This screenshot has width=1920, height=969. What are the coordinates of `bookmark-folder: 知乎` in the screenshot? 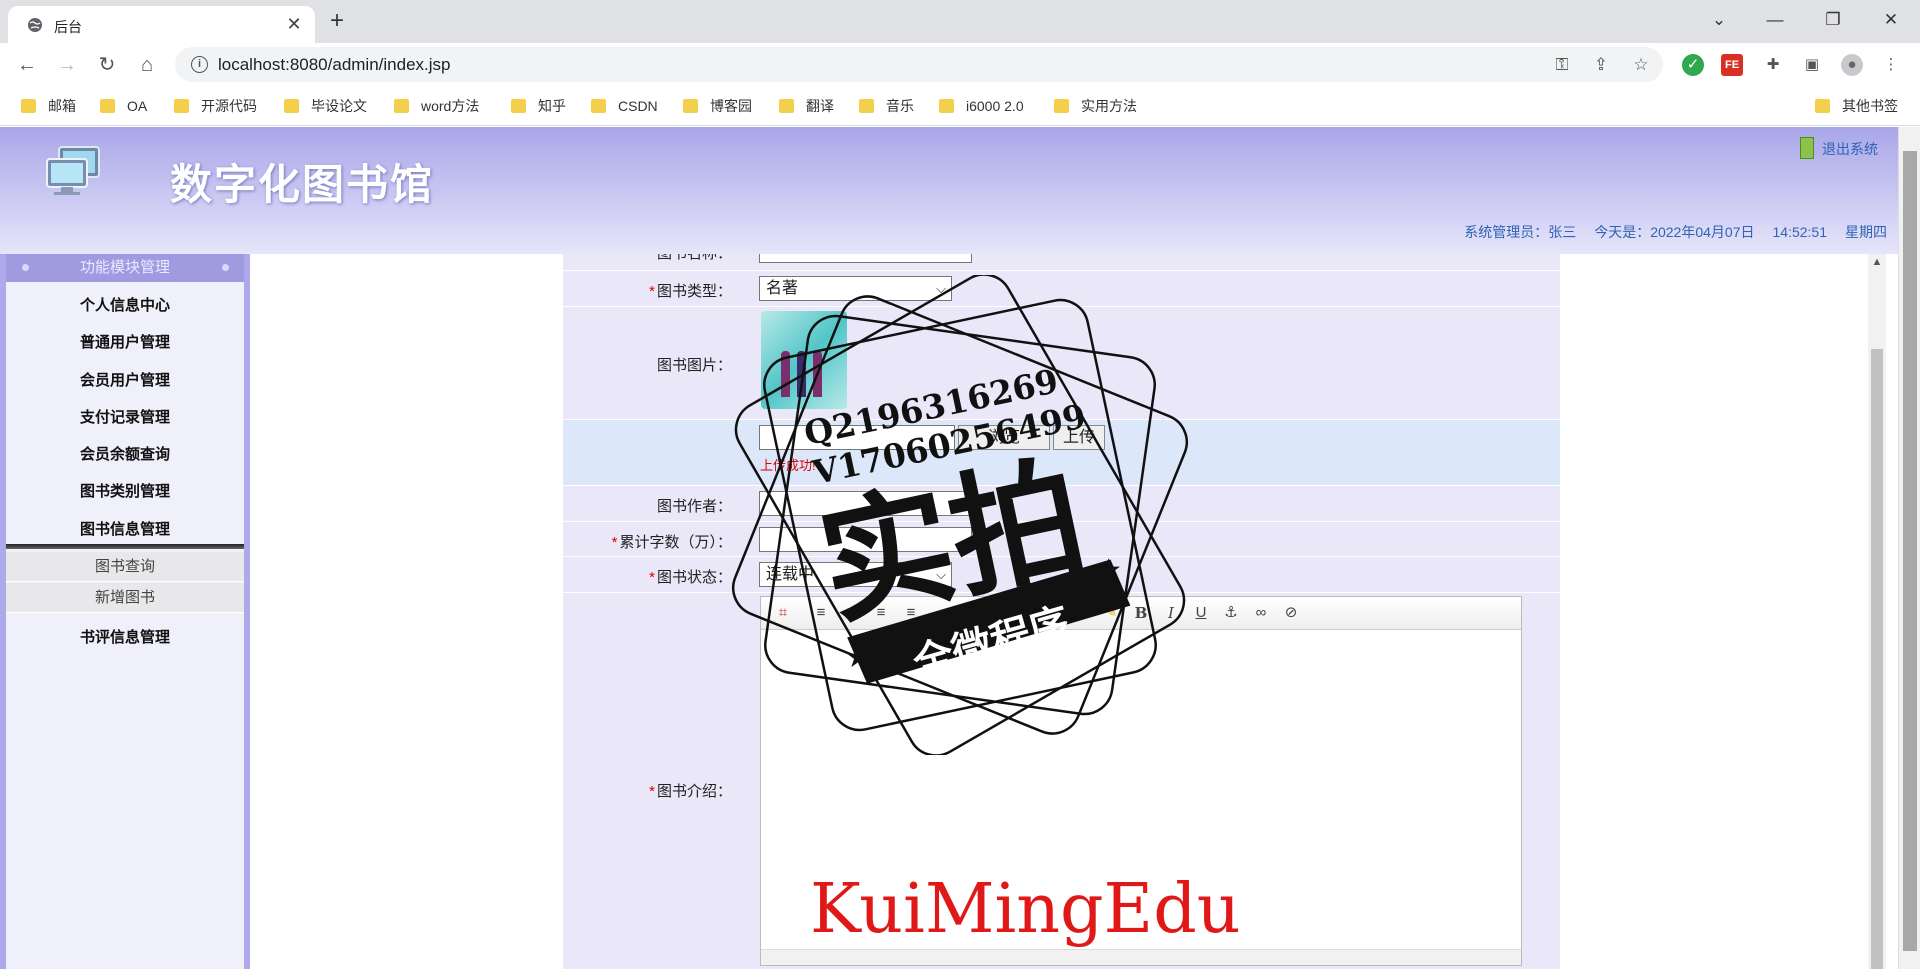 It's located at (538, 106).